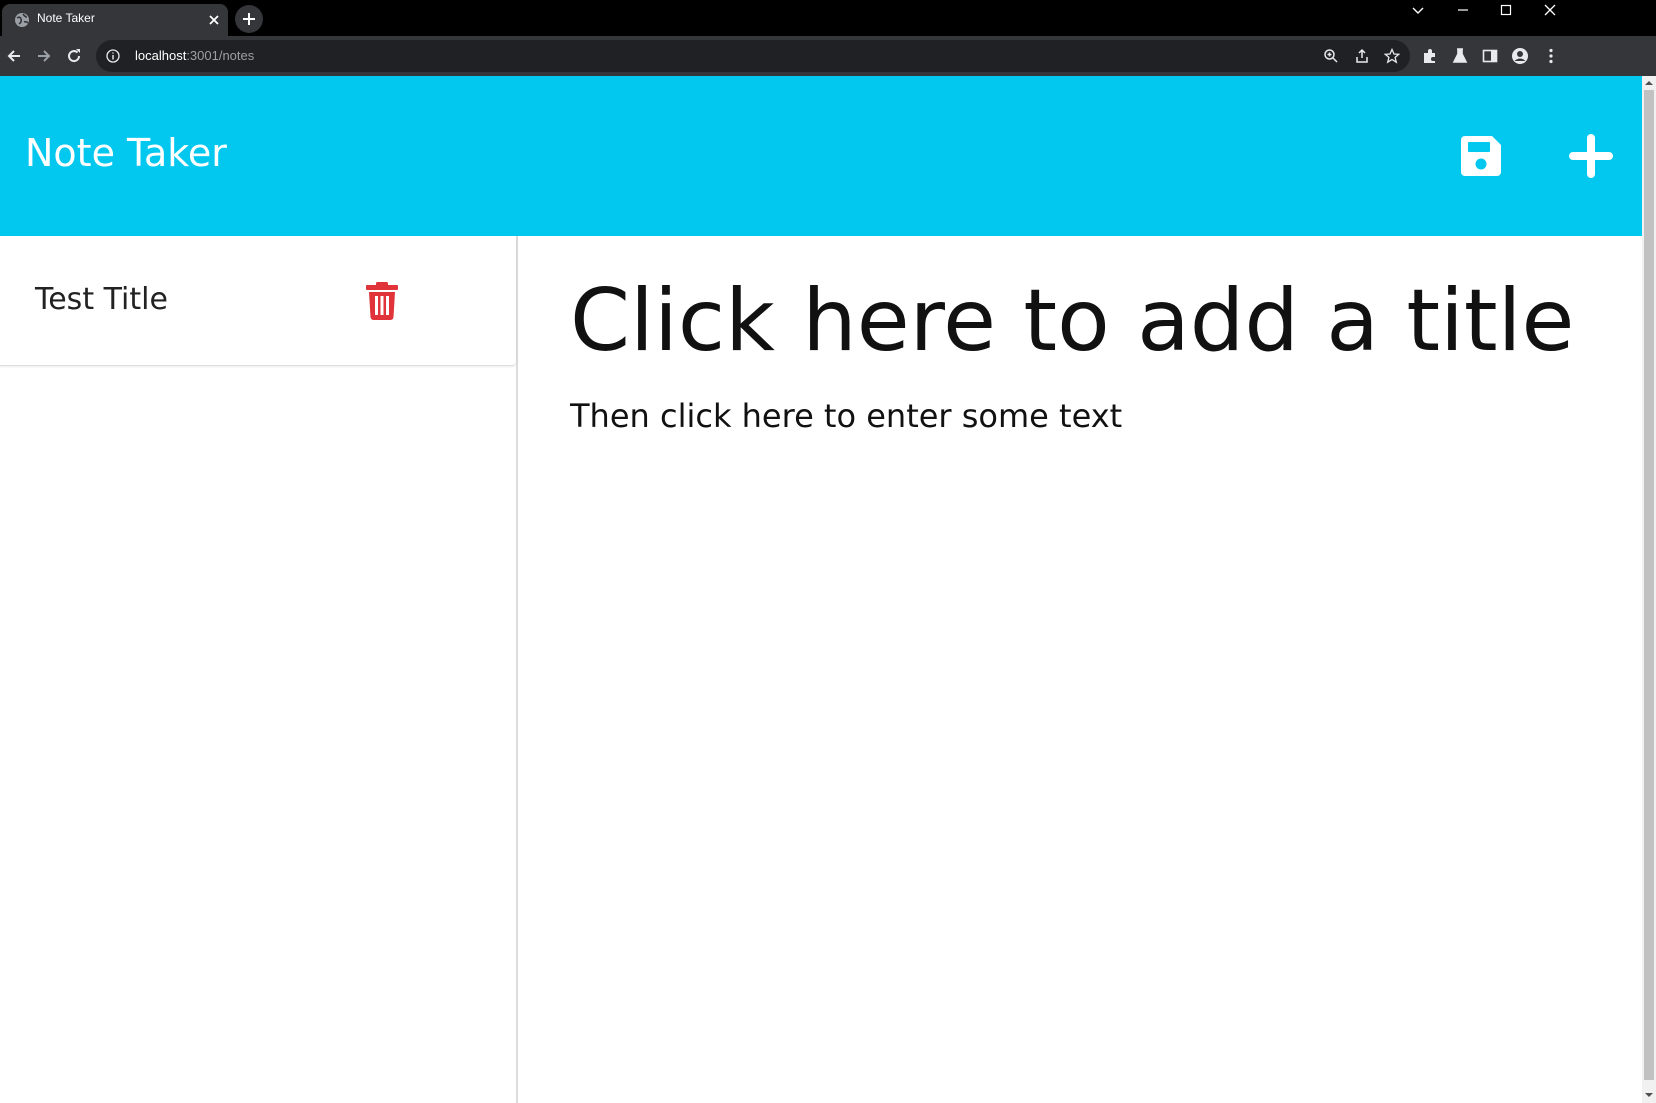 Image resolution: width=1656 pixels, height=1103 pixels. What do you see at coordinates (1649, 1095) in the screenshot?
I see `scroll-down-arrow-icon` at bounding box center [1649, 1095].